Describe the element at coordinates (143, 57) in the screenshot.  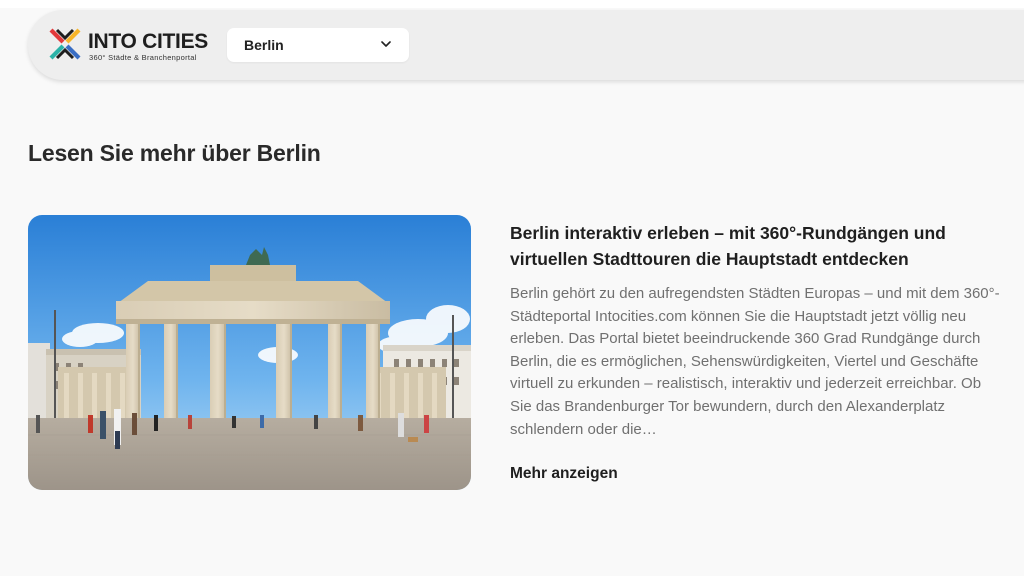
I see `logo-tagline: 360° Städte & Branchenportal` at that location.